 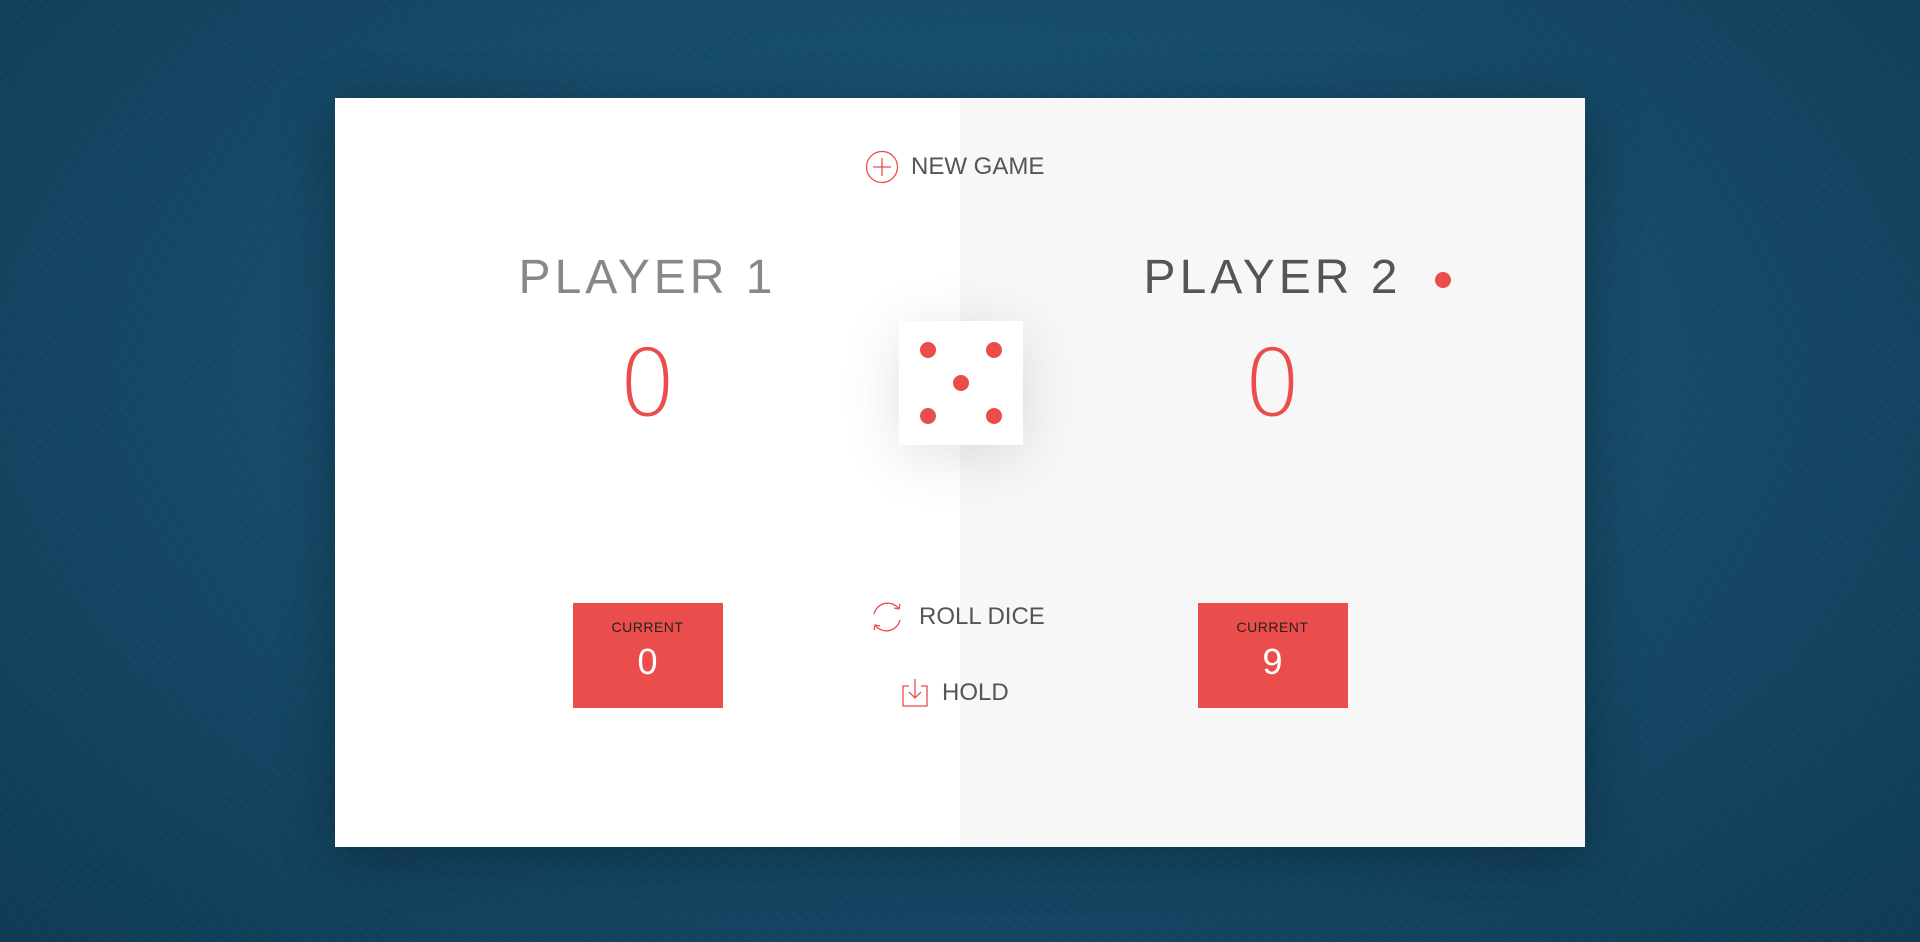 I want to click on player-1-name-text: Player 1, so click(x=647, y=277).